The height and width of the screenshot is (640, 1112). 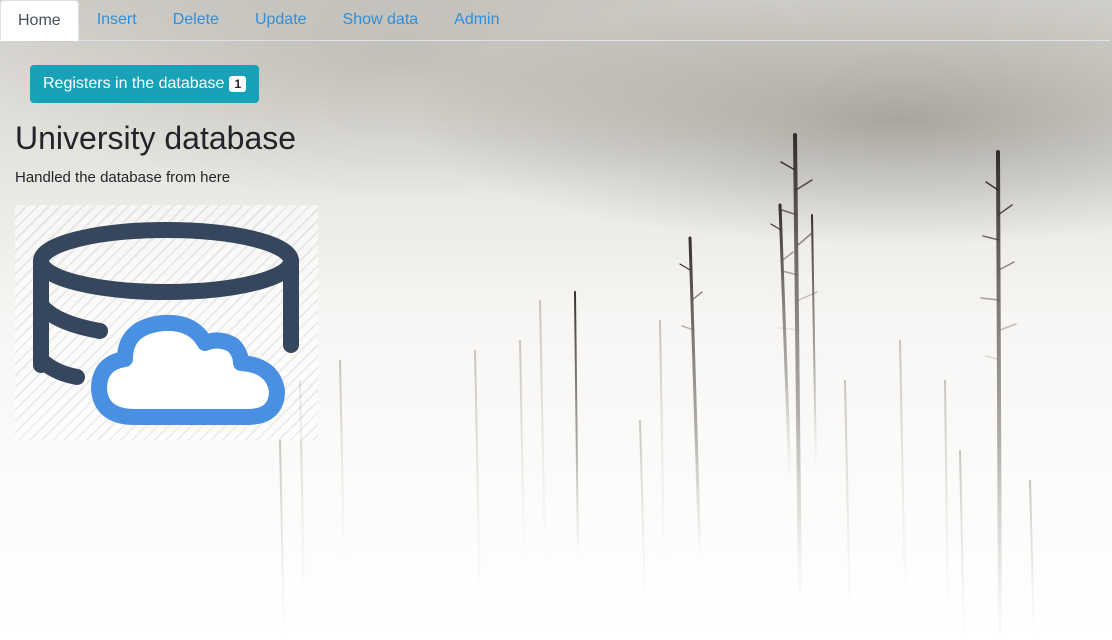 I want to click on registers-count-button: Registers in the database 1, so click(x=145, y=84).